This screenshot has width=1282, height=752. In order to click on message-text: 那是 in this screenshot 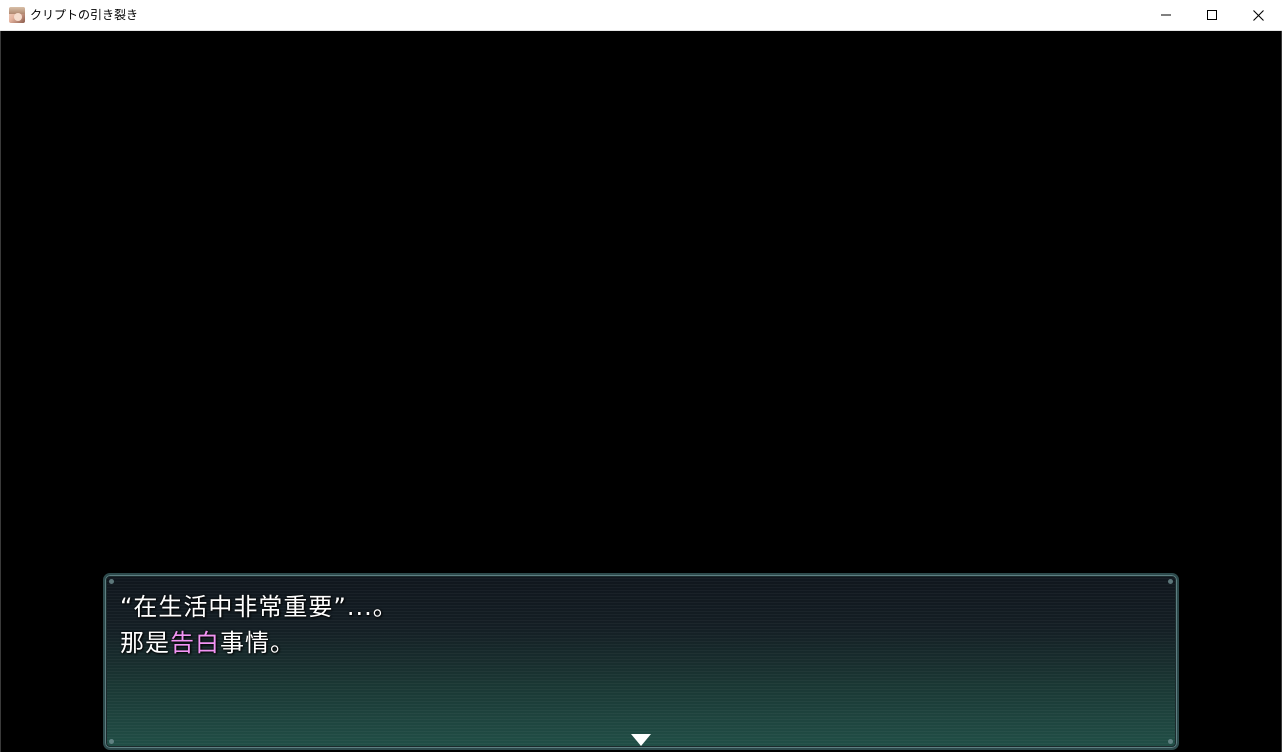, I will do `click(145, 643)`.